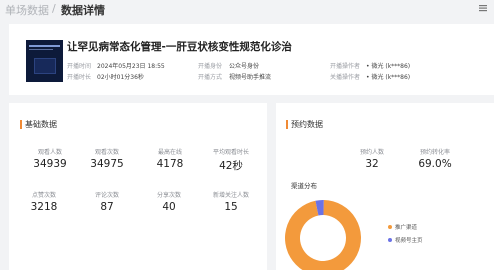 The width and height of the screenshot is (494, 270). I want to click on legend-dot-homepage, so click(390, 240).